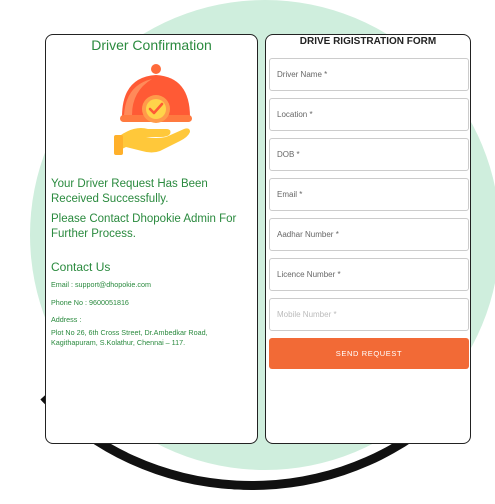  What do you see at coordinates (66, 319) in the screenshot?
I see `address-label: Address :` at bounding box center [66, 319].